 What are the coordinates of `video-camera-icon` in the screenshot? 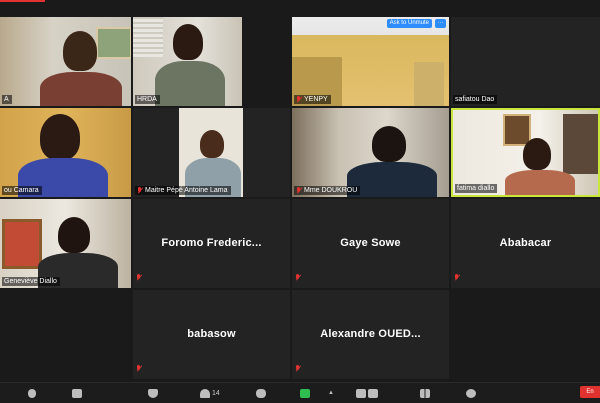 It's located at (77, 393).